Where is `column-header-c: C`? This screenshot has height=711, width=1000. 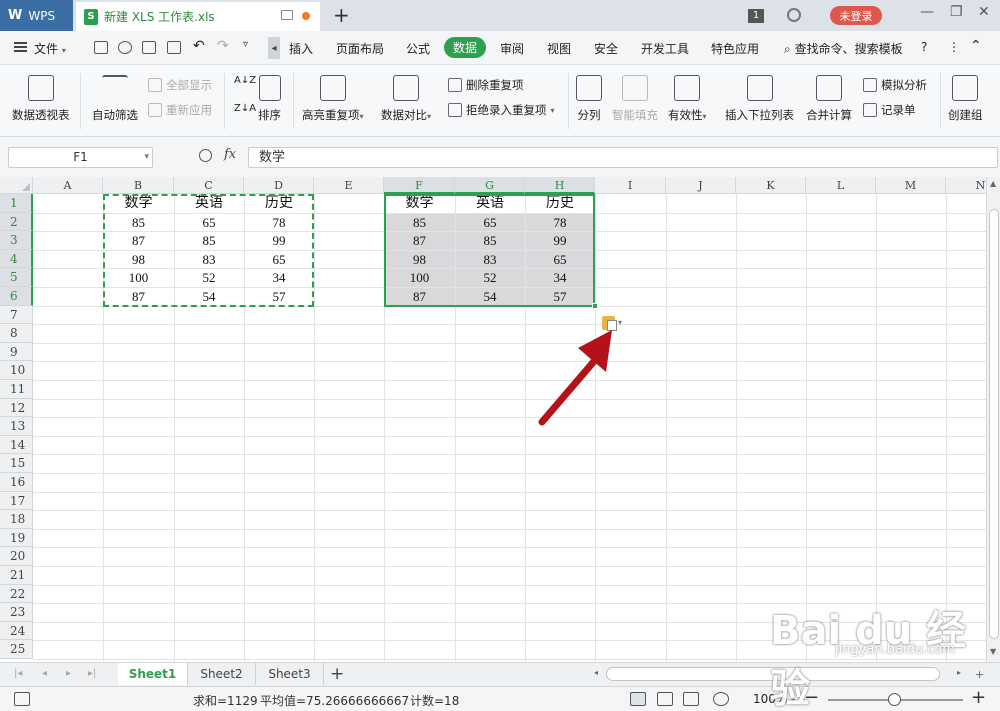
column-header-c: C is located at coordinates (209, 185).